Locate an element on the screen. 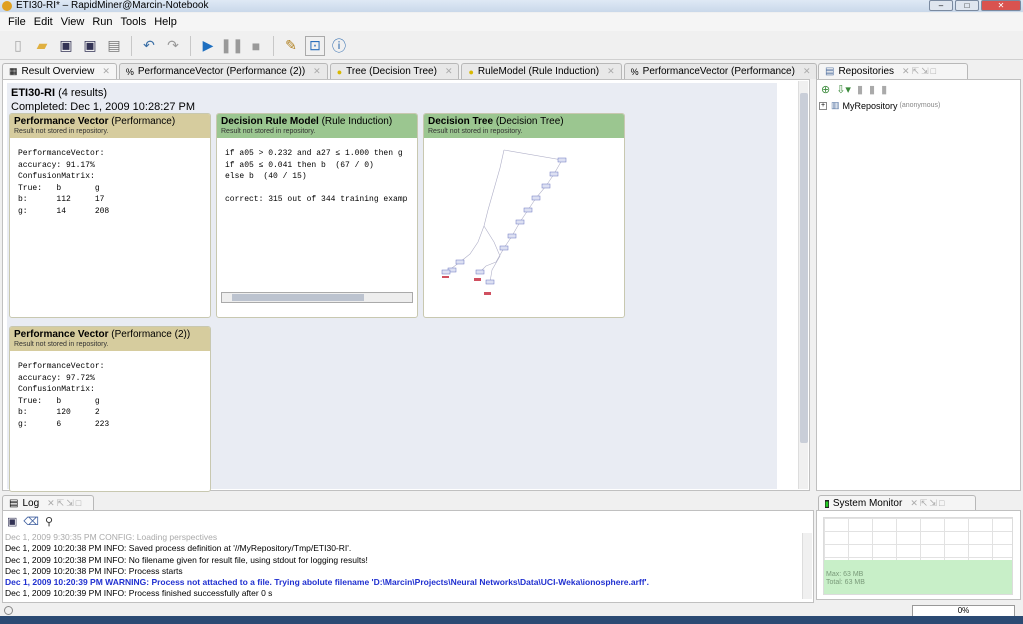 The width and height of the screenshot is (1023, 624). tab-label: PerformanceVector (Performance) is located at coordinates (718, 71).